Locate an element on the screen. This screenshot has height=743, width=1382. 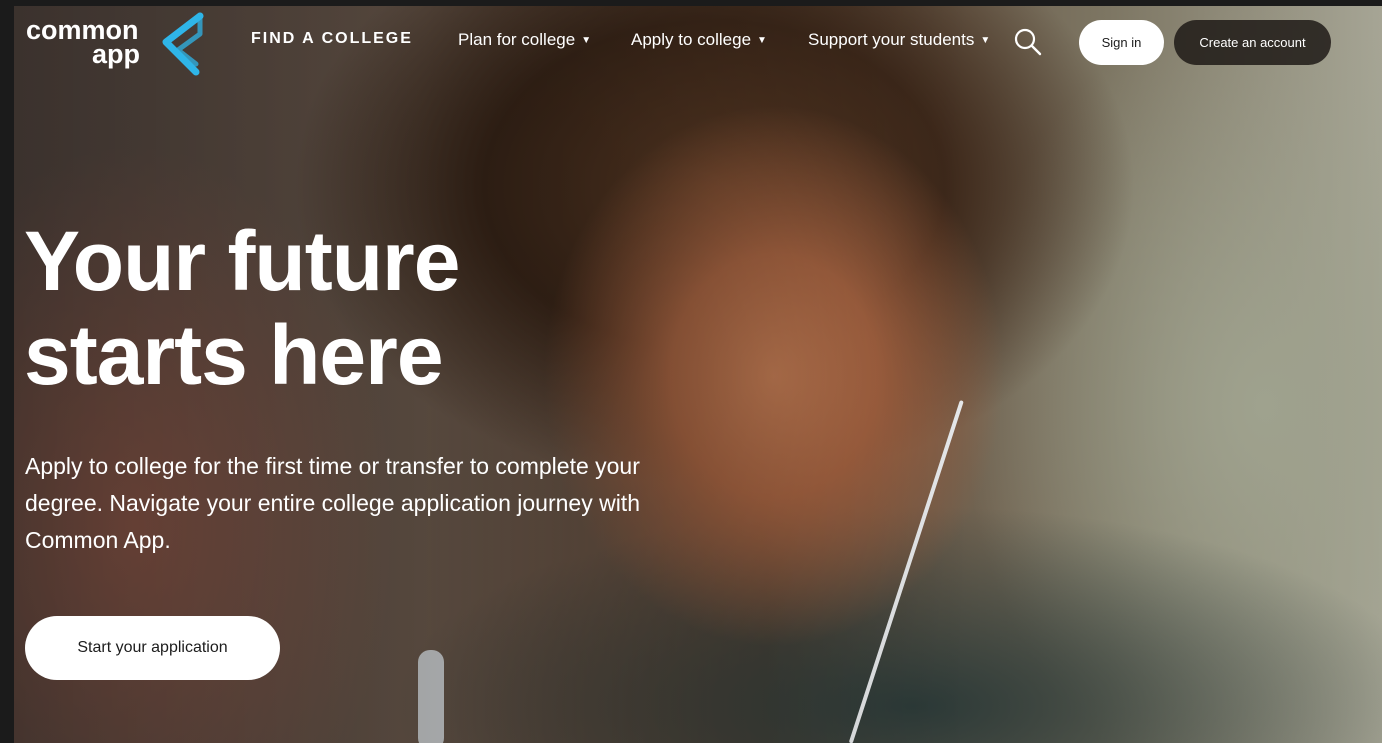
common-app-logo: common app is located at coordinates (116, 46).